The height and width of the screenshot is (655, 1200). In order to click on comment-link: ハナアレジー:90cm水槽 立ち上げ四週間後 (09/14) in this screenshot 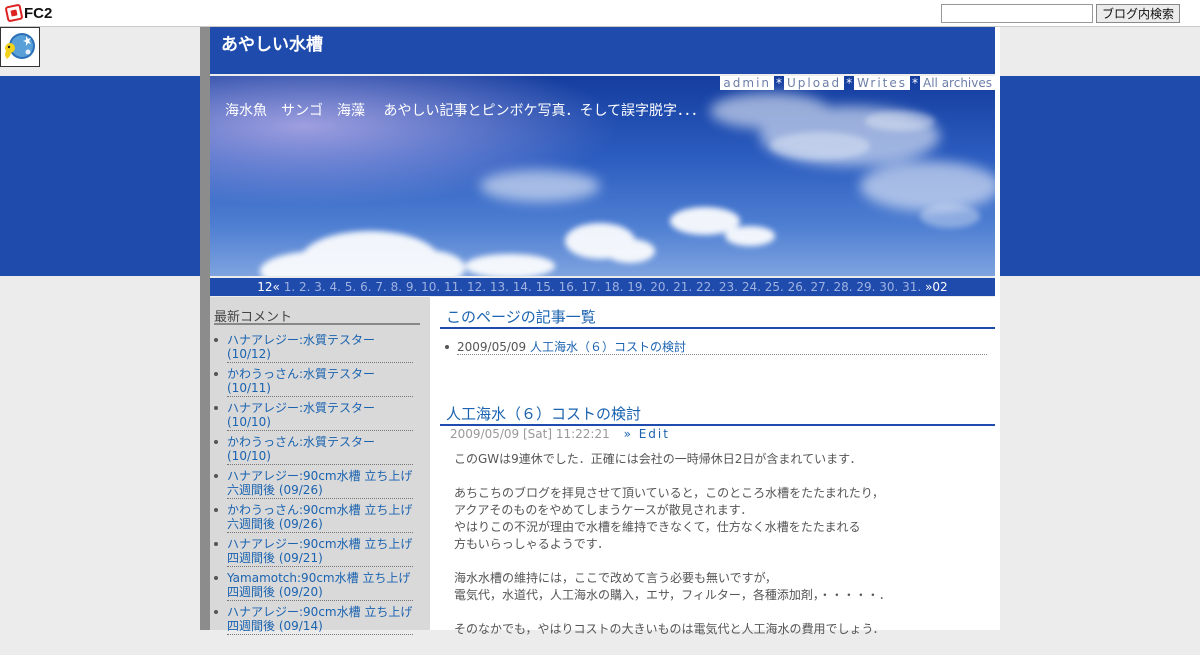, I will do `click(313, 620)`.